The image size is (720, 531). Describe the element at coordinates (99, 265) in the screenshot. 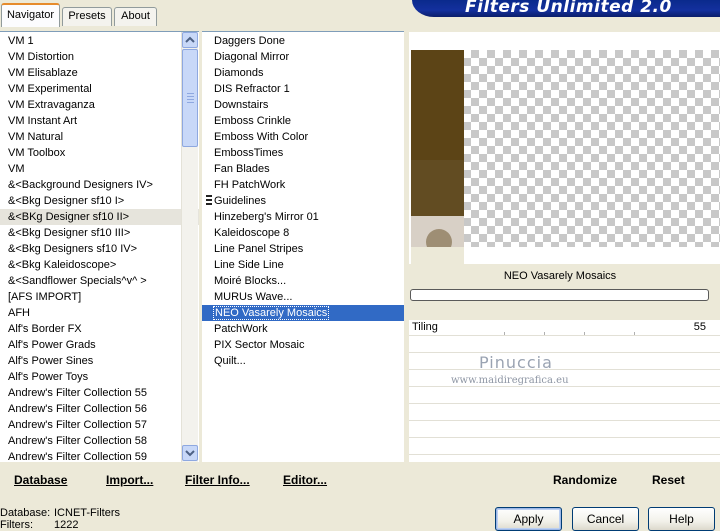

I see `list-item: &<Bkg Kaleidoscope>` at that location.